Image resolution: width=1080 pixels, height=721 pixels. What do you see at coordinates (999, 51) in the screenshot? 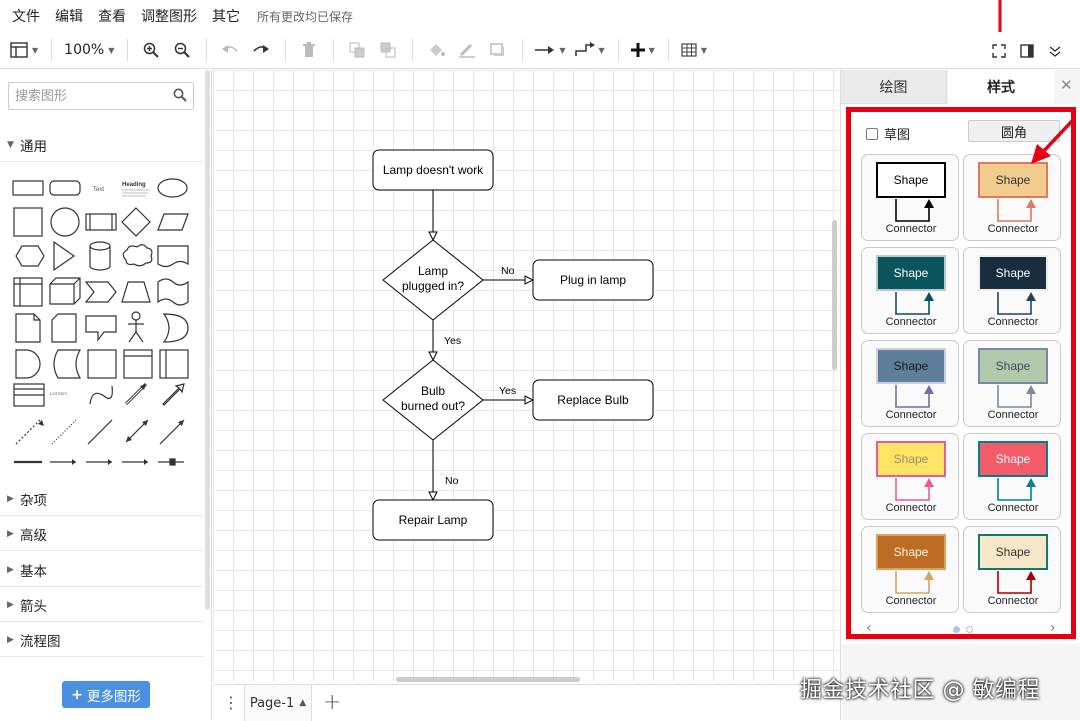
I see `fullscreen-icon` at bounding box center [999, 51].